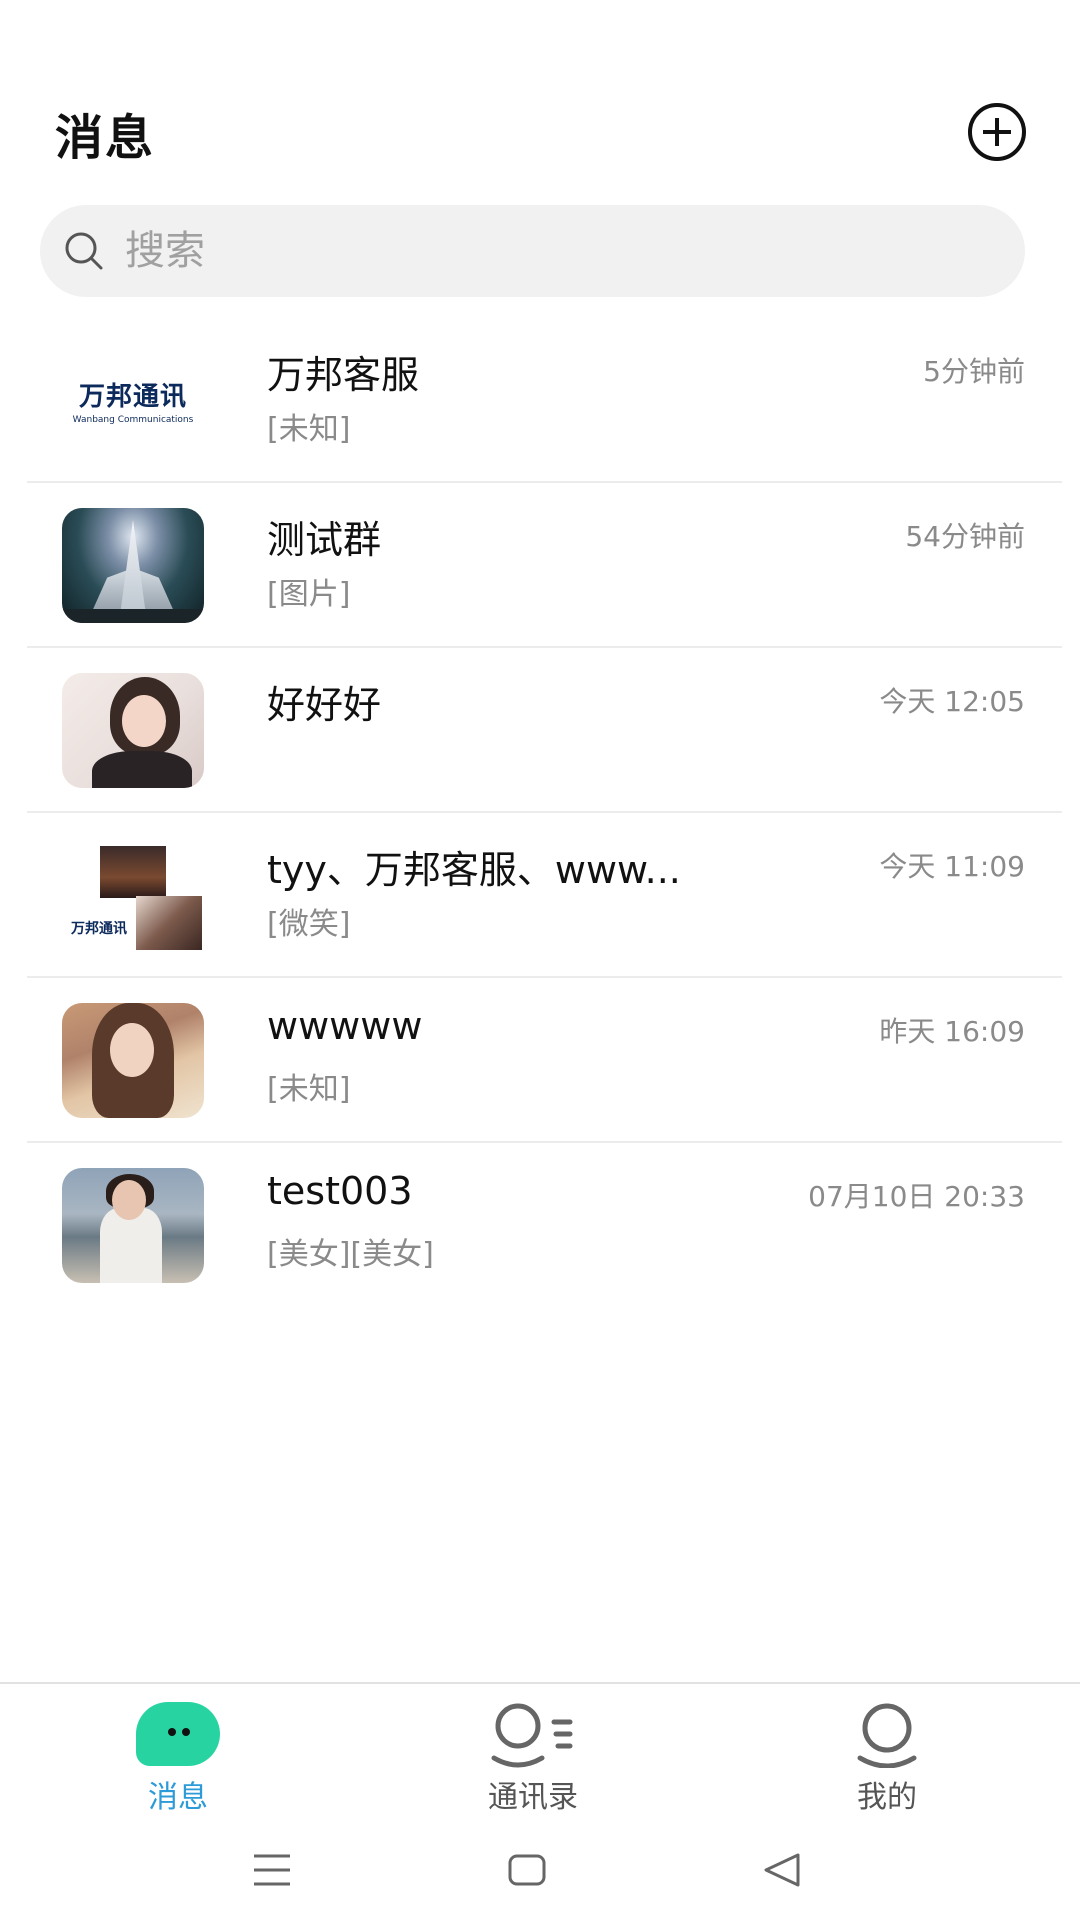 Image resolution: width=1080 pixels, height=1920 pixels. Describe the element at coordinates (105, 138) in the screenshot. I see `page-title: 消息` at that location.